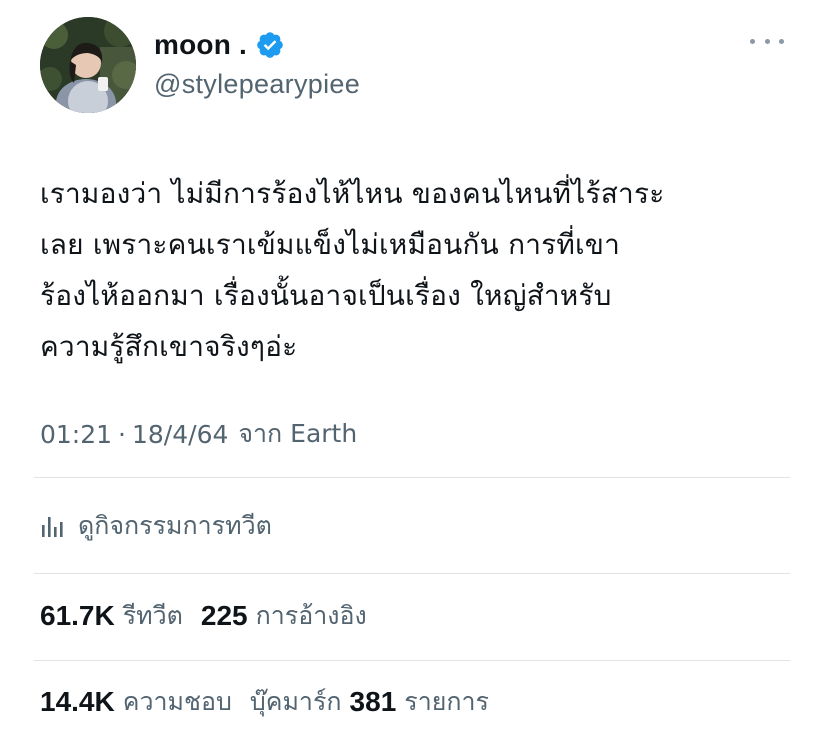 Image resolution: width=828 pixels, height=739 pixels. I want to click on likes-stat: 14.4K ความชอบ, so click(136, 702).